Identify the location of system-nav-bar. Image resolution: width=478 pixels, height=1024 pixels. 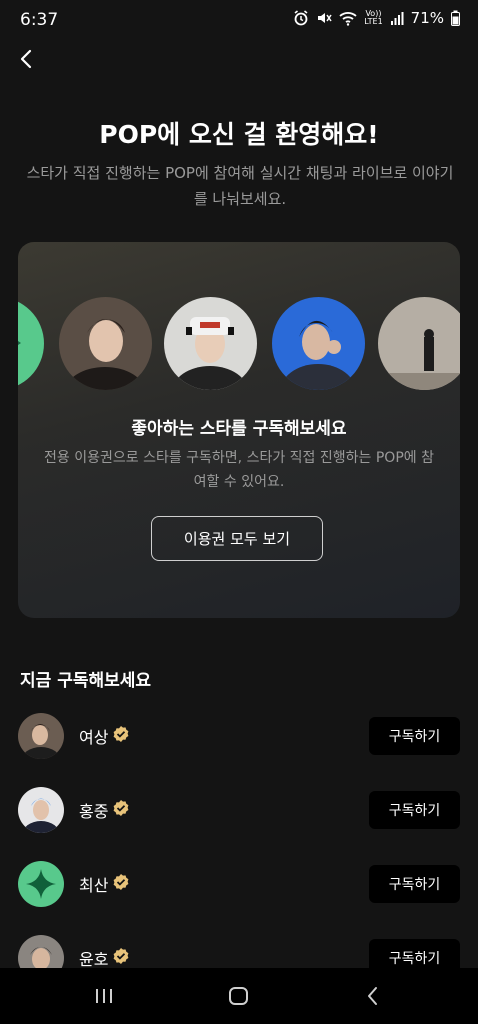
(239, 996).